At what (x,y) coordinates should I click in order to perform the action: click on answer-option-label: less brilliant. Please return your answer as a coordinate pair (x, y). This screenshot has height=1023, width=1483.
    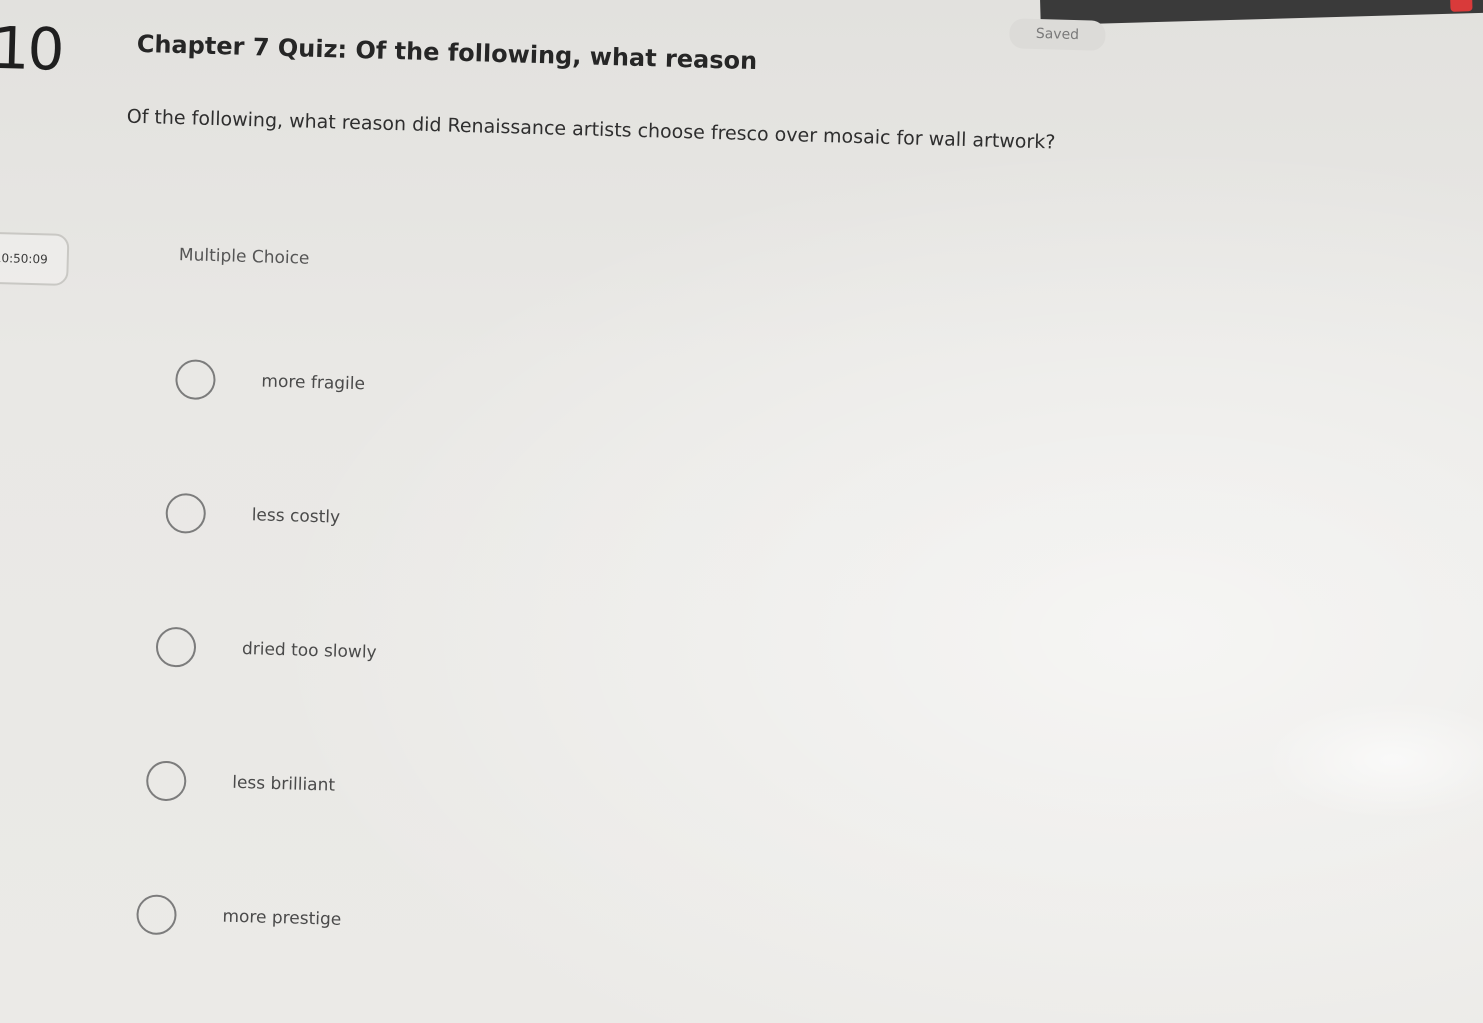
    Looking at the image, I should click on (283, 784).